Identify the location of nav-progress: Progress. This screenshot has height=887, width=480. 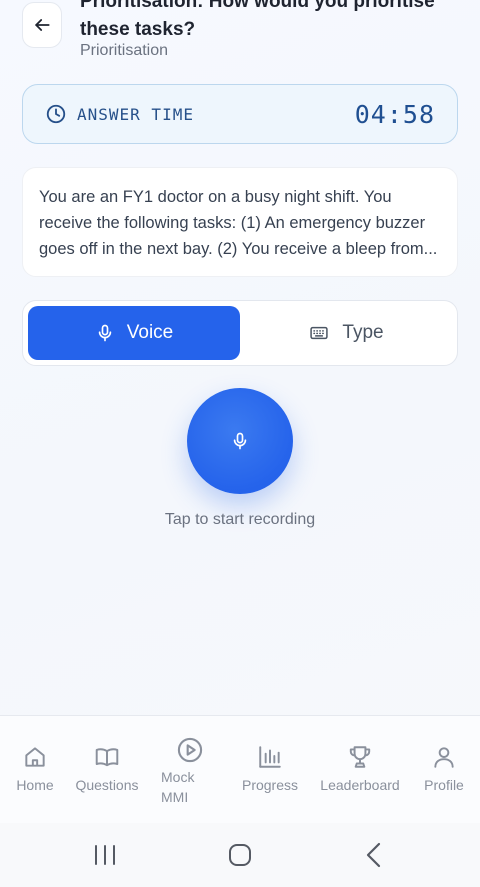
(270, 770).